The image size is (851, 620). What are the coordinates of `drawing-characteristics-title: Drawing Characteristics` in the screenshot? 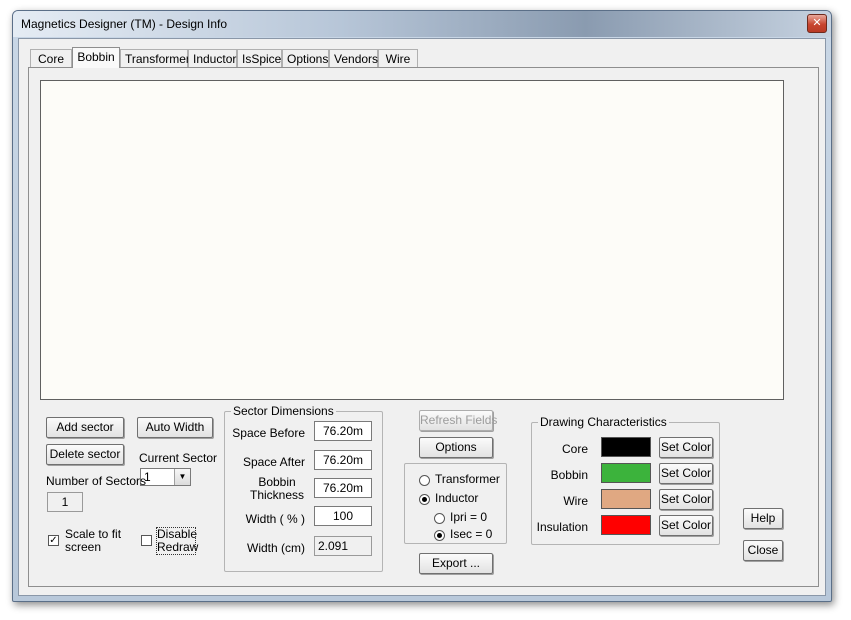 It's located at (603, 422).